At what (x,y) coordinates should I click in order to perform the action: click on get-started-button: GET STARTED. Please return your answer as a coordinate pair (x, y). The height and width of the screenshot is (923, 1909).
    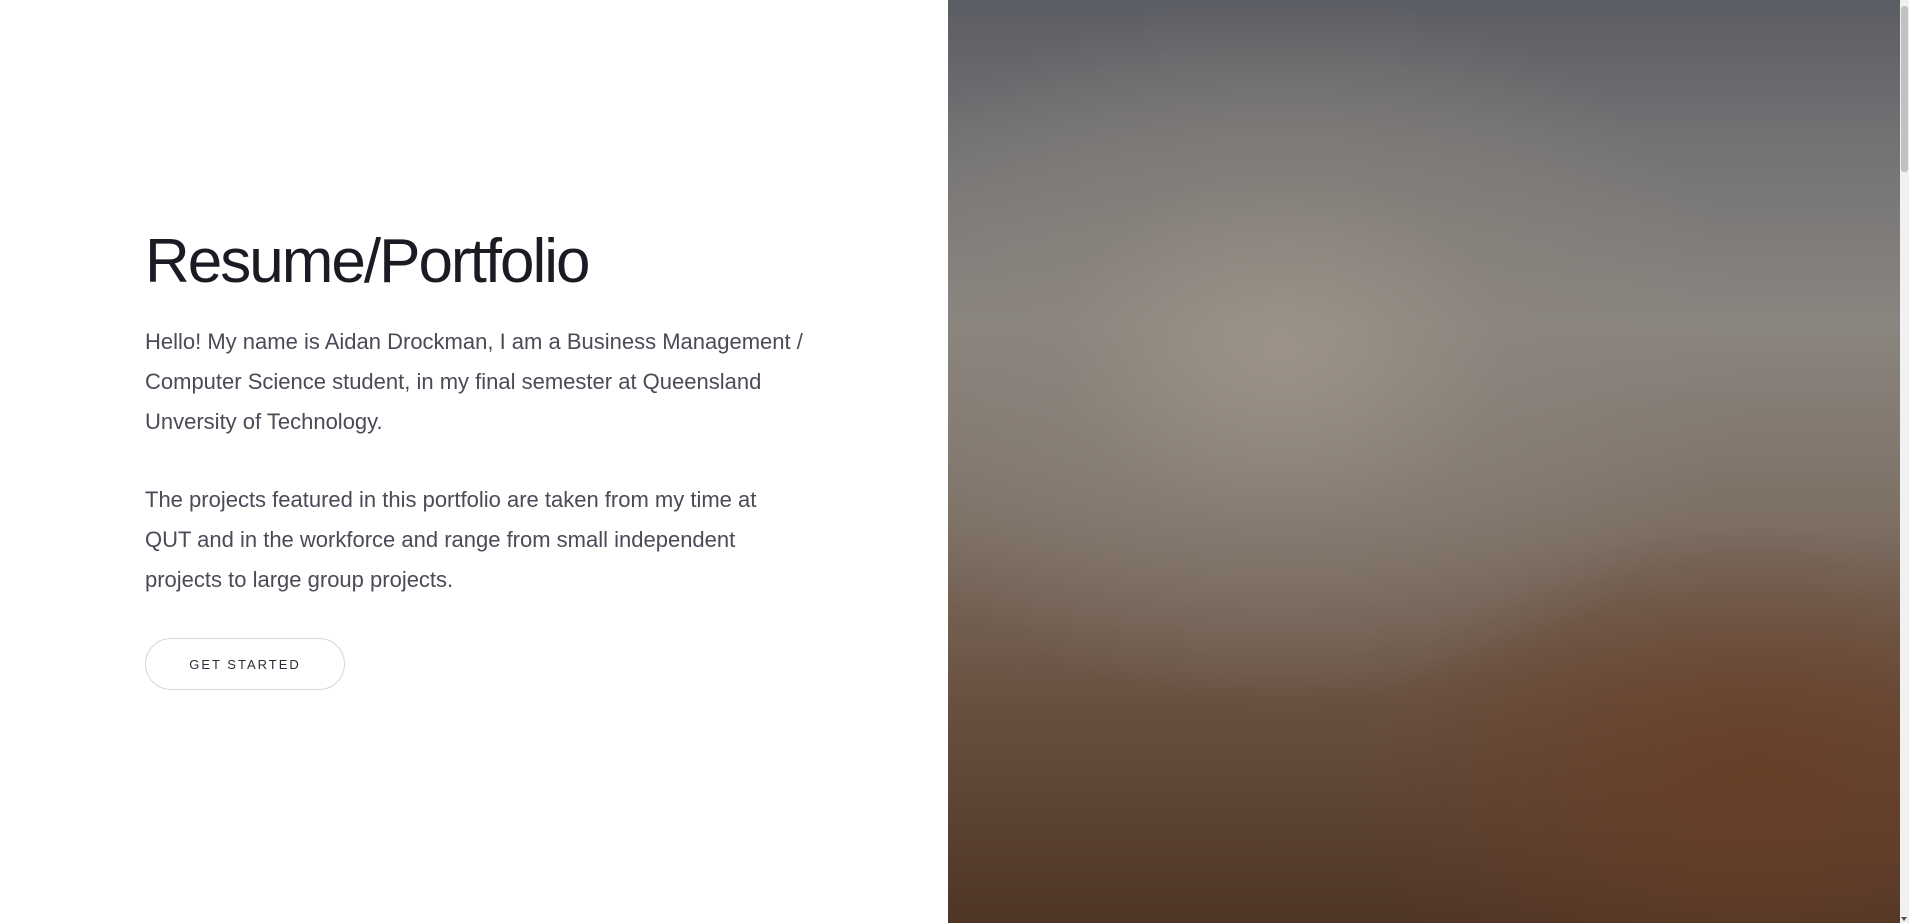
    Looking at the image, I should click on (245, 664).